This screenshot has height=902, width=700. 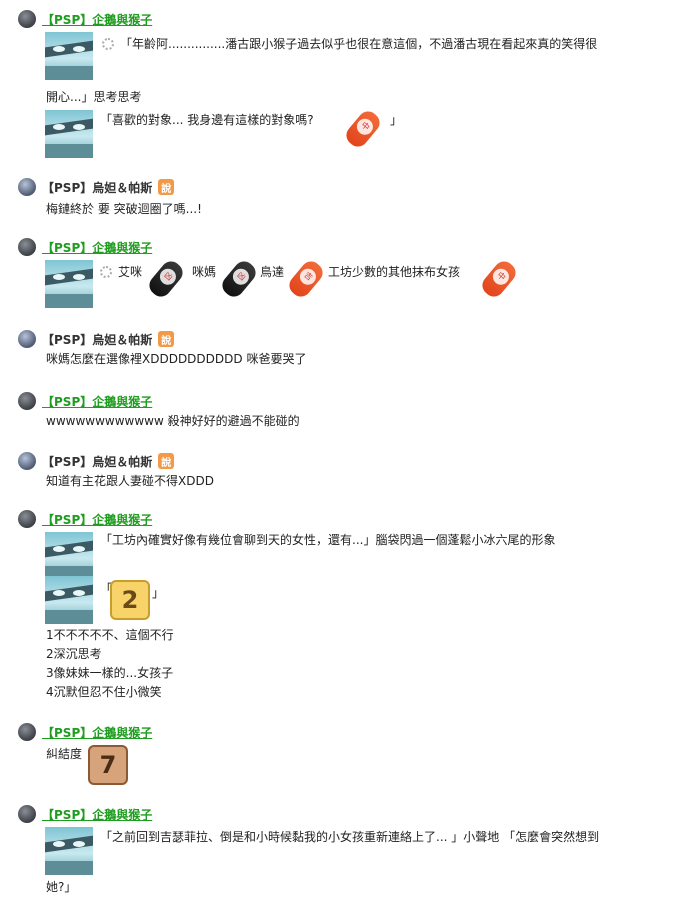 I want to click on segment-text: 工坊少數的其他抹布女孩, so click(x=394, y=272).